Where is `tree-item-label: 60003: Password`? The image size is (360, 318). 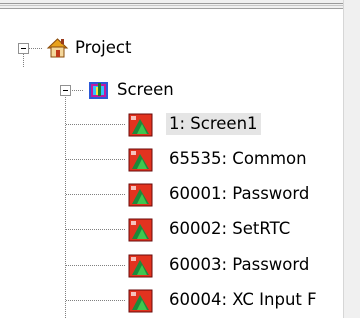 tree-item-label: 60003: Password is located at coordinates (239, 265).